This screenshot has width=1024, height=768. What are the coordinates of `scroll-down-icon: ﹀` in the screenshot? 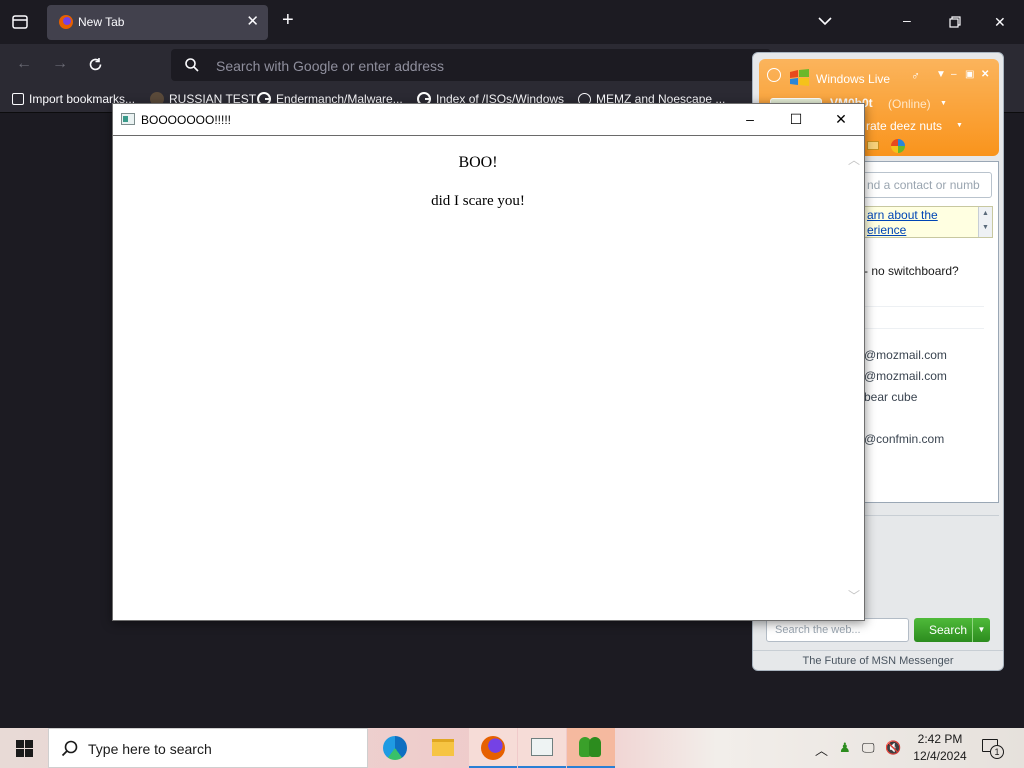 It's located at (854, 595).